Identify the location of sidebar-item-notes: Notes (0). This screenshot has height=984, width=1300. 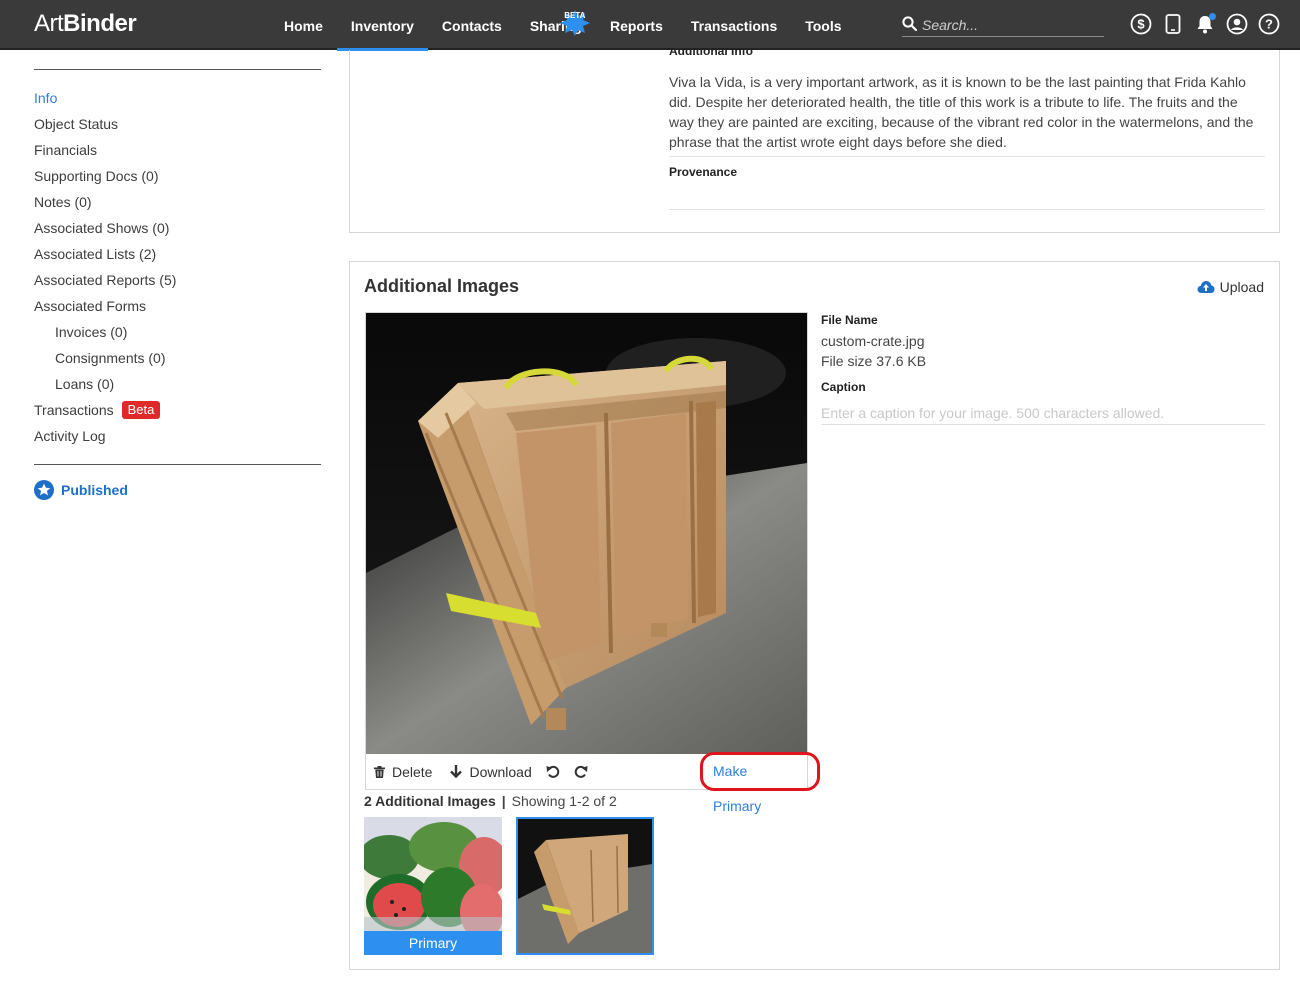
(177, 202).